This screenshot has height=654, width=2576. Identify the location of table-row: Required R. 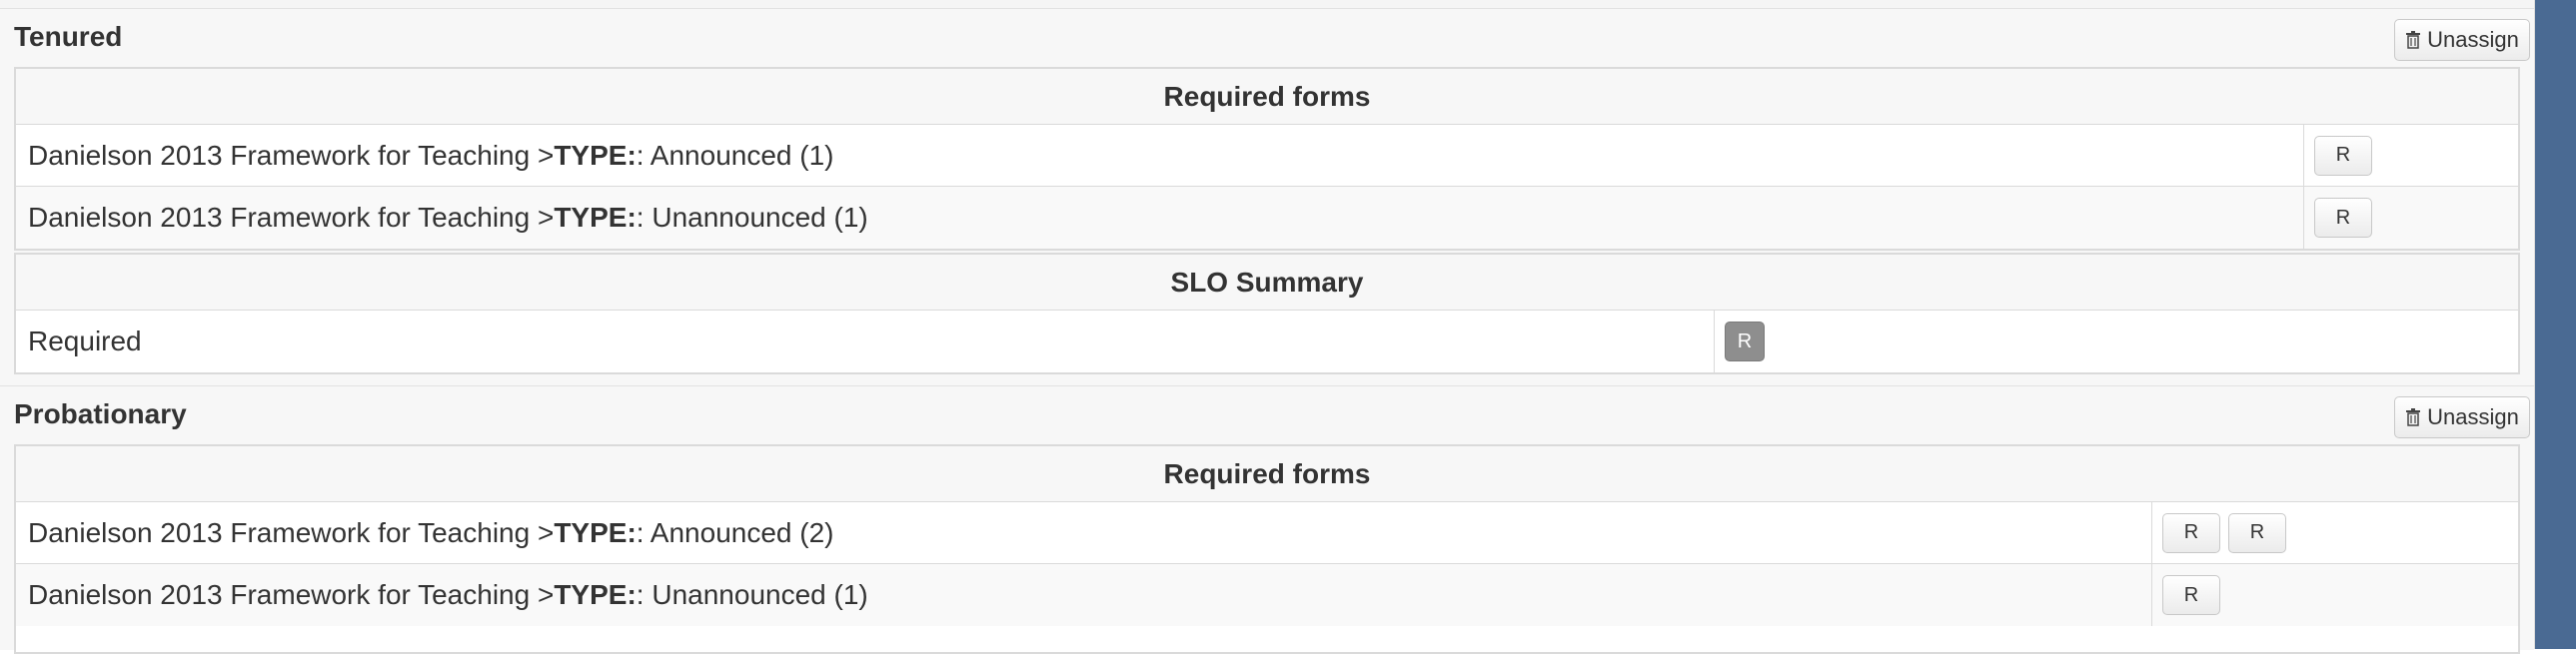
(1267, 341).